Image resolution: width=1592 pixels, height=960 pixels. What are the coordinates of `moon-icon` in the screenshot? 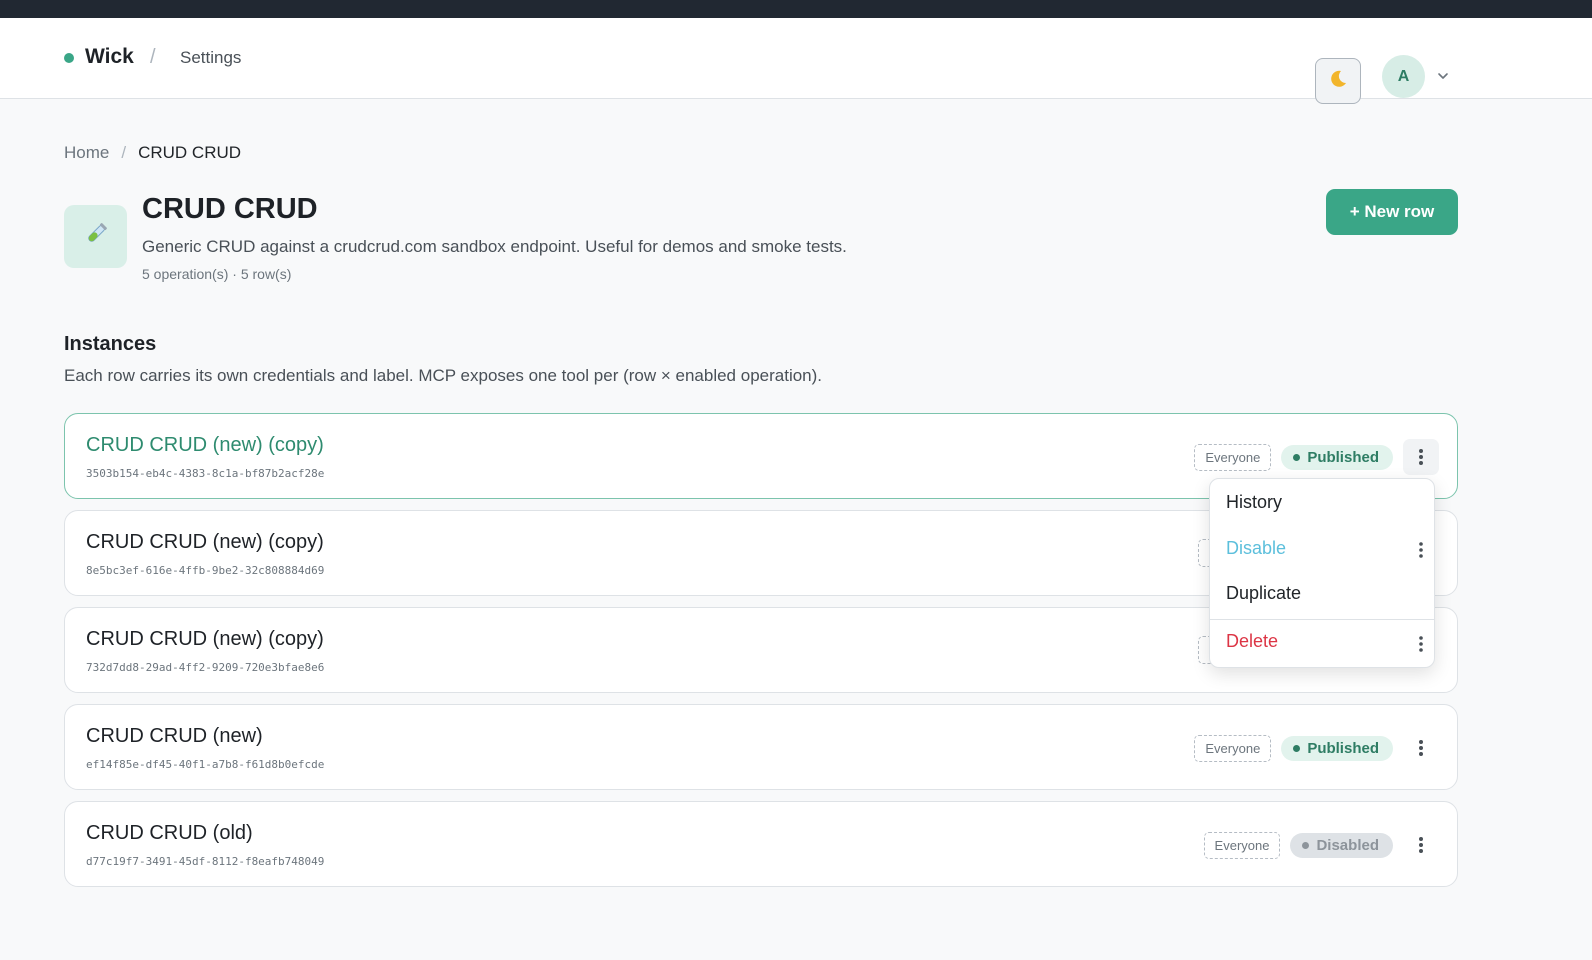 It's located at (1338, 81).